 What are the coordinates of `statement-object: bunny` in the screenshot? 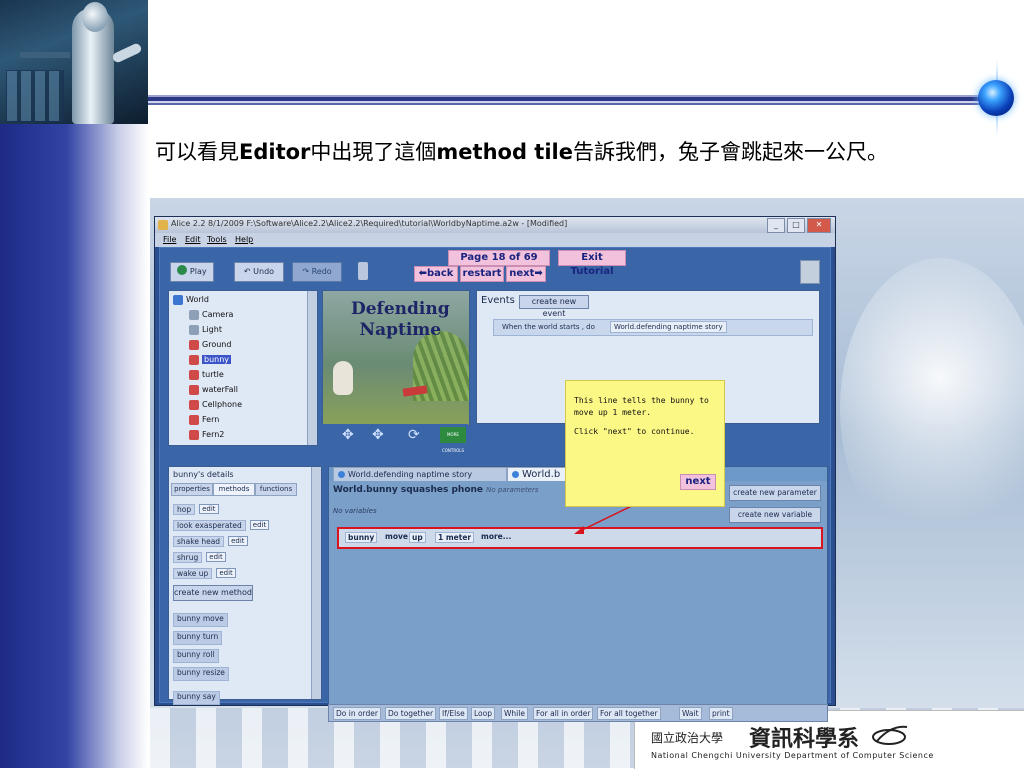 It's located at (361, 537).